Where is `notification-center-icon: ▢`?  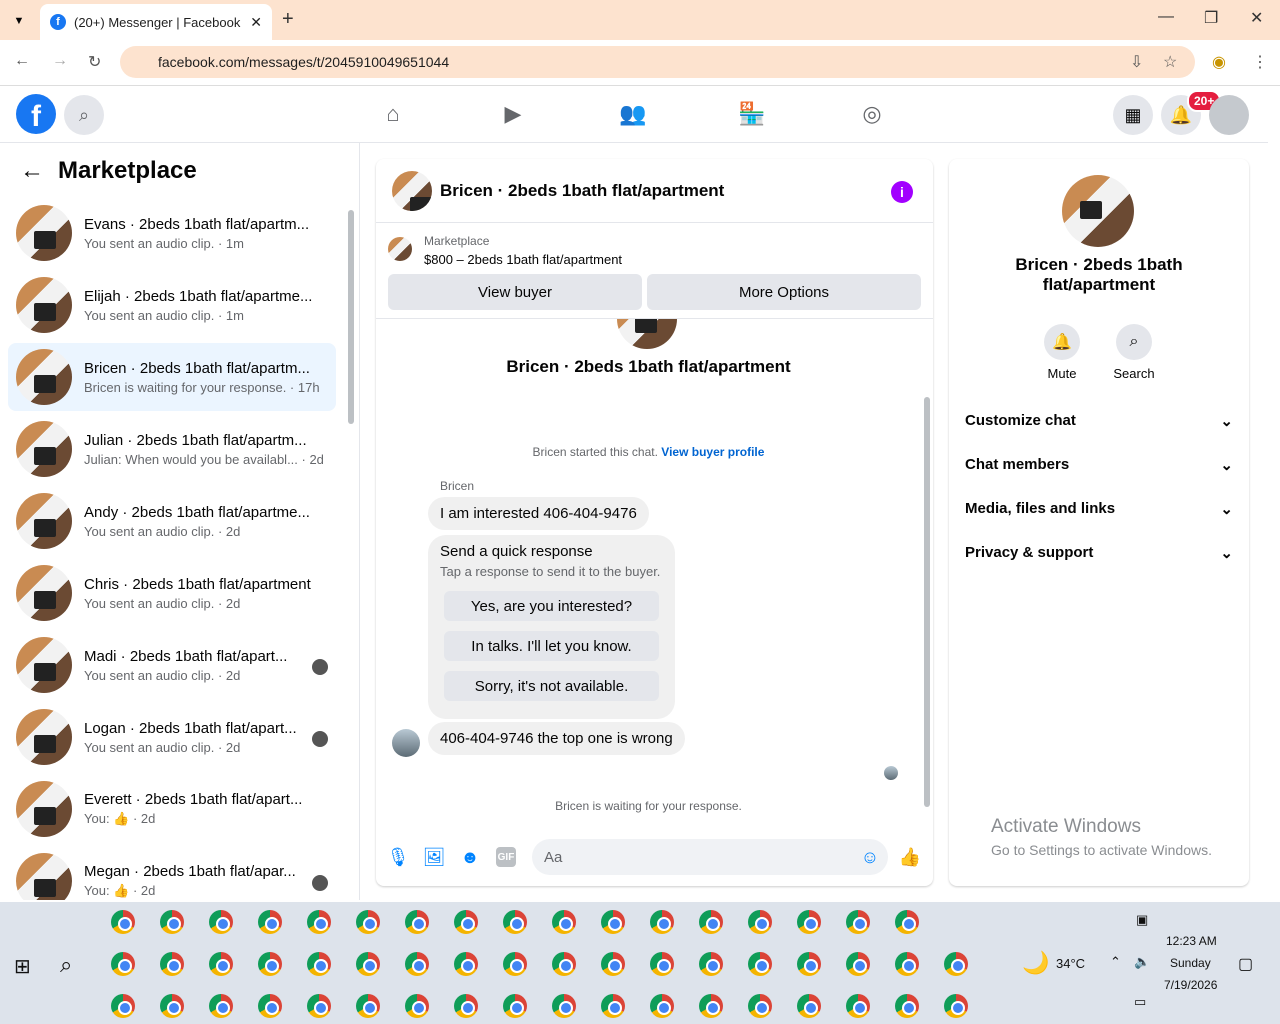 notification-center-icon: ▢ is located at coordinates (1245, 964).